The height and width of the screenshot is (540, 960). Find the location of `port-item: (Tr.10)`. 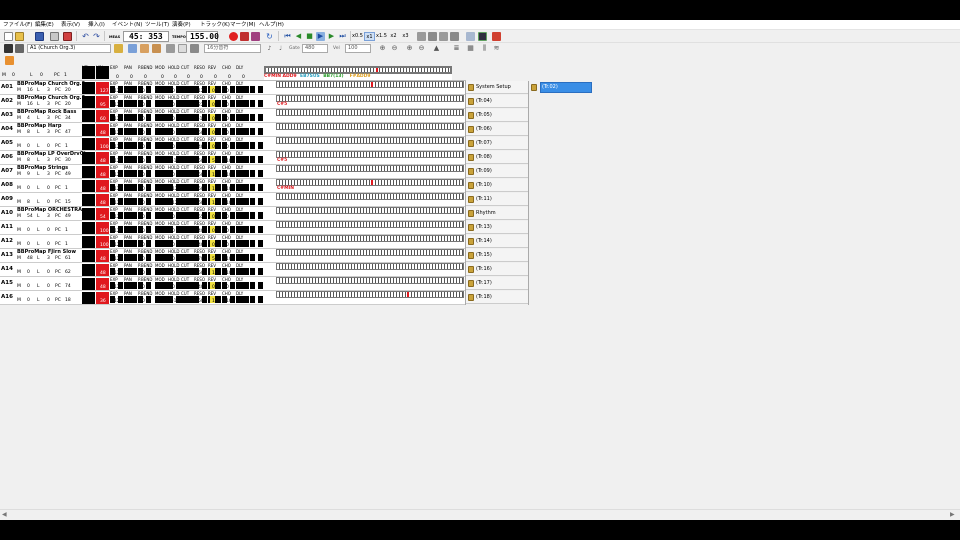

port-item: (Tr.10) is located at coordinates (497, 185).